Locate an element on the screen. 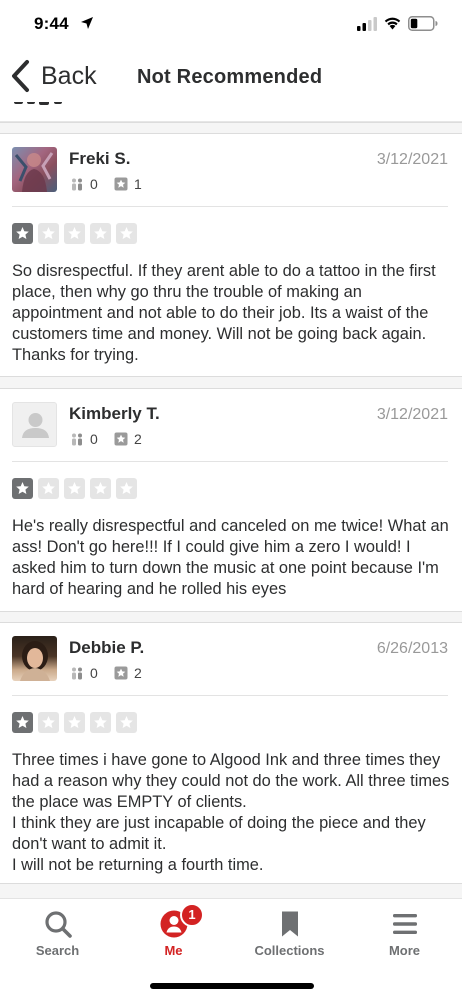 The width and height of the screenshot is (462, 1000). reviewer-name: Freki S. is located at coordinates (99, 159).